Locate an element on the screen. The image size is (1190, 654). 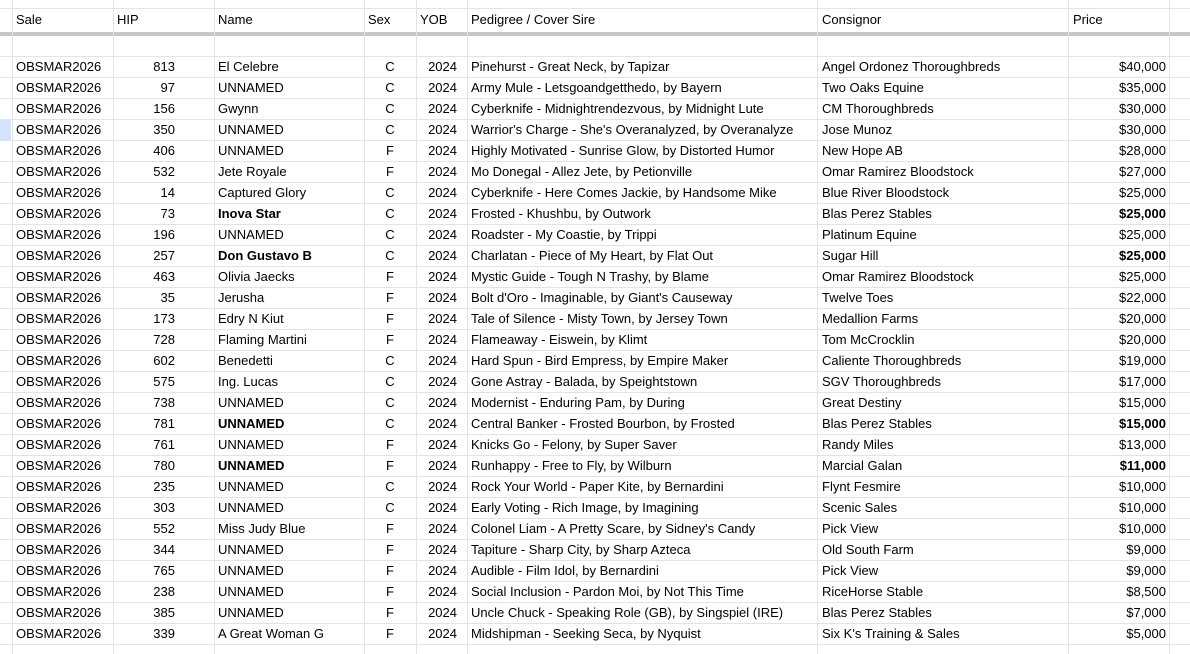
cell-price: $27,000 is located at coordinates (1118, 171).